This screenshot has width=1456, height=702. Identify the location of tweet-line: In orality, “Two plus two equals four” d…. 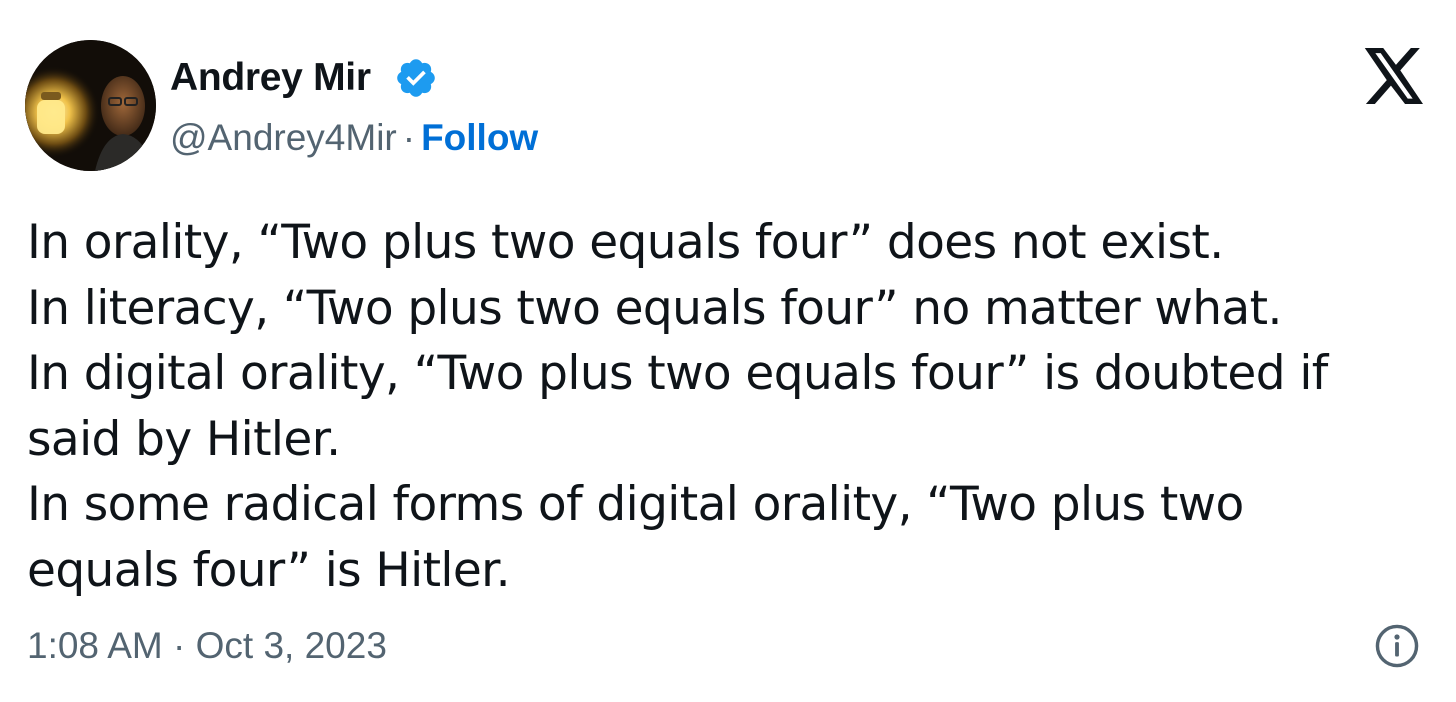
(625, 242).